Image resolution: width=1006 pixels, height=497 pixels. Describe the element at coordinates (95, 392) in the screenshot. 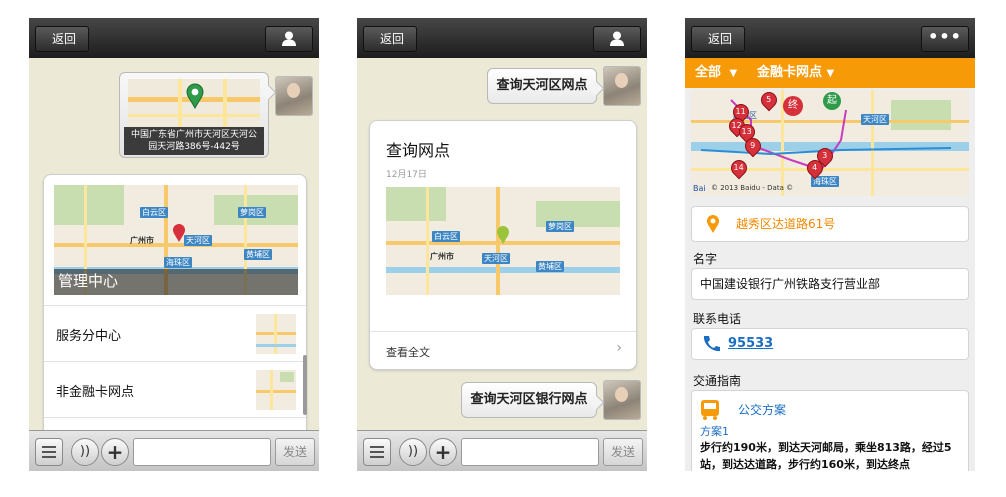

I see `list-item-label: 非金融卡网点` at that location.